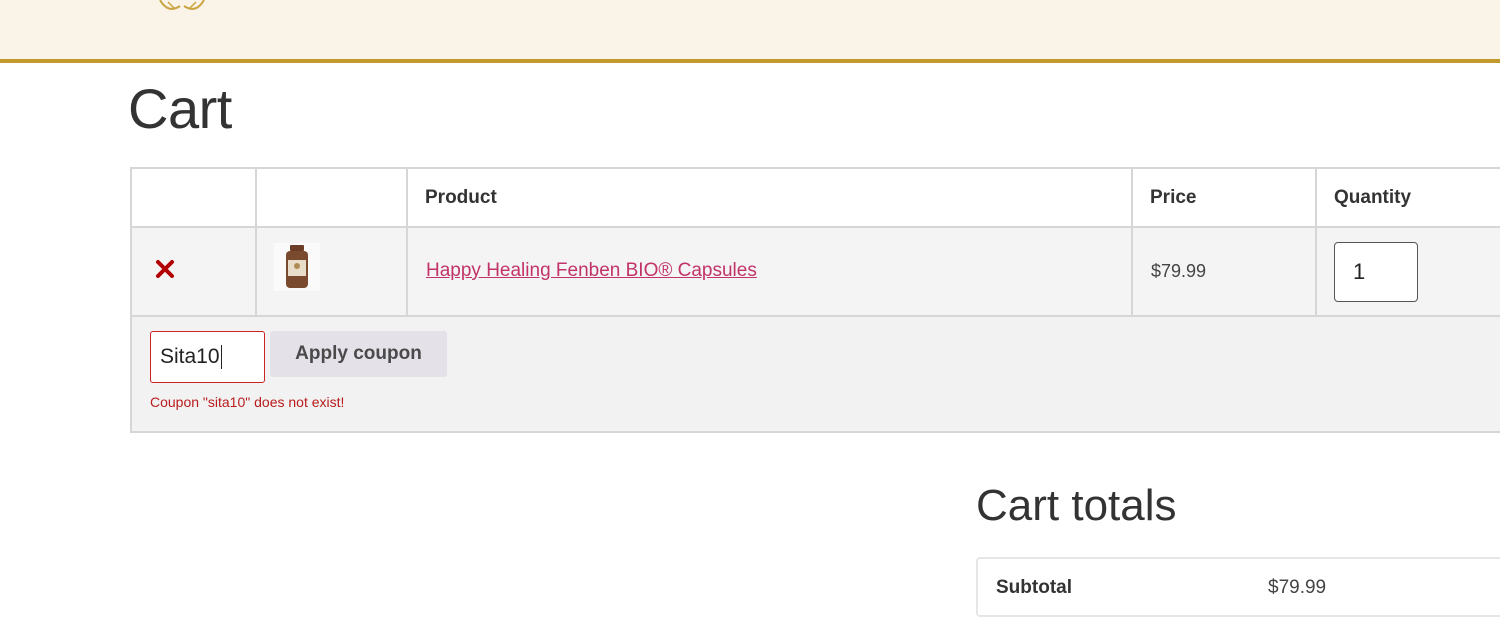 The image size is (1500, 617). Describe the element at coordinates (1373, 197) in the screenshot. I see `quantity-column-header: Quantity` at that location.